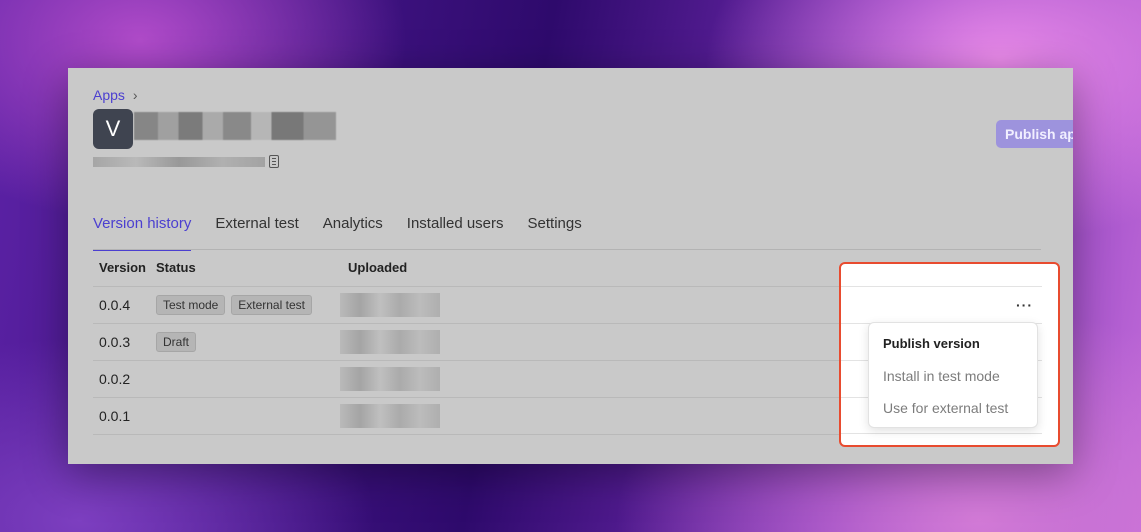  Describe the element at coordinates (121, 342) in the screenshot. I see `version-cell: 0.0.3` at that location.